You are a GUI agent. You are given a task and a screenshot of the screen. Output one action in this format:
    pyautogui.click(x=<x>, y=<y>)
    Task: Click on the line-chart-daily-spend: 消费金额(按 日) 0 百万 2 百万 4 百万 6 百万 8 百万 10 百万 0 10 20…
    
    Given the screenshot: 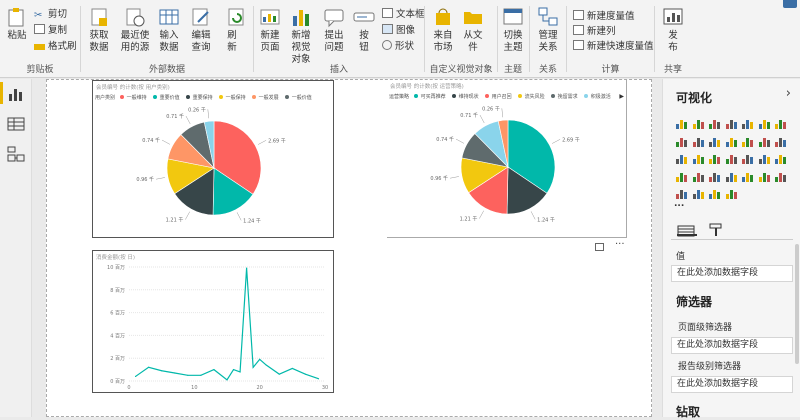 What is the action you would take?
    pyautogui.click(x=213, y=321)
    